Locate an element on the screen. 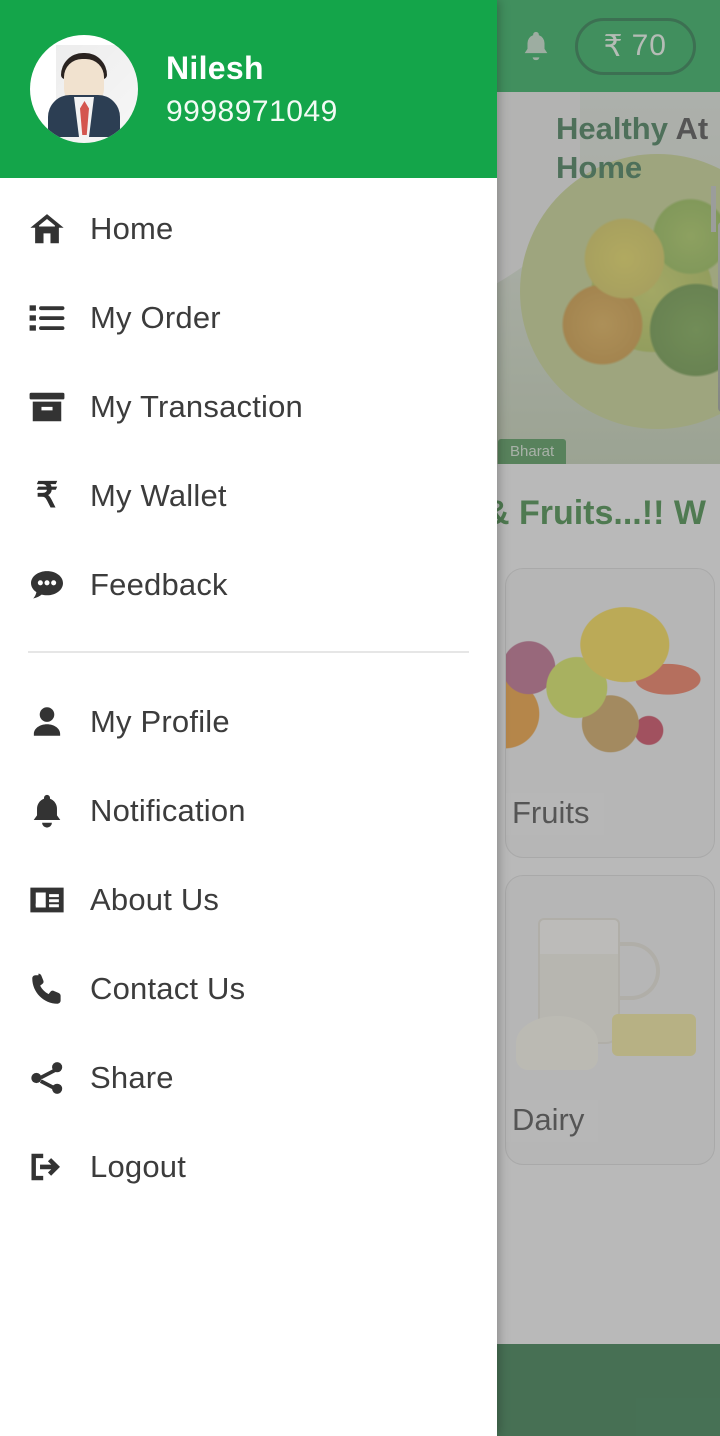 The image size is (720, 1436). menu-label-feedback: Feedback is located at coordinates (159, 584).